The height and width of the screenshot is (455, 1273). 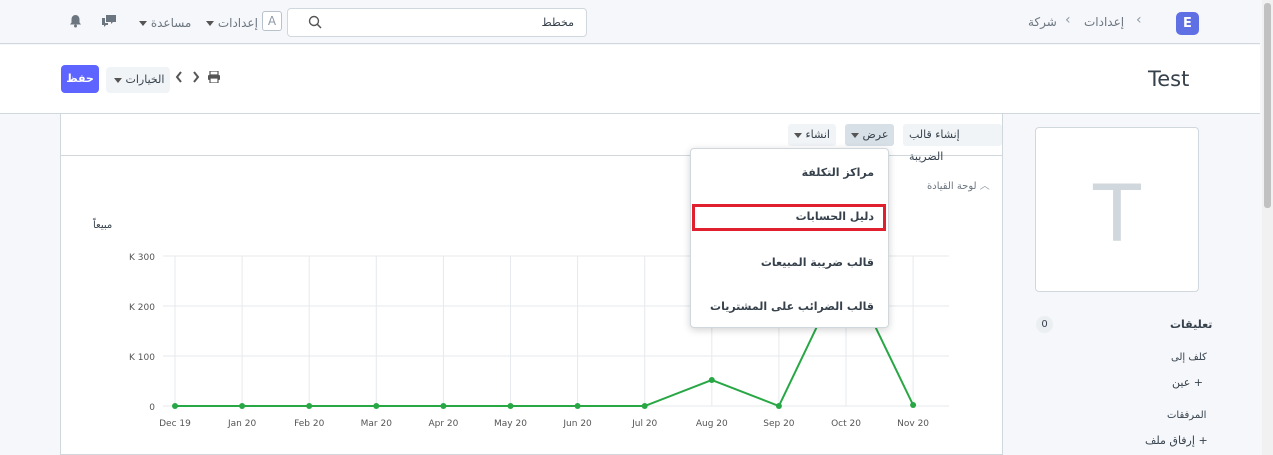 I want to click on x-tick-label: Apr 20, so click(x=443, y=424).